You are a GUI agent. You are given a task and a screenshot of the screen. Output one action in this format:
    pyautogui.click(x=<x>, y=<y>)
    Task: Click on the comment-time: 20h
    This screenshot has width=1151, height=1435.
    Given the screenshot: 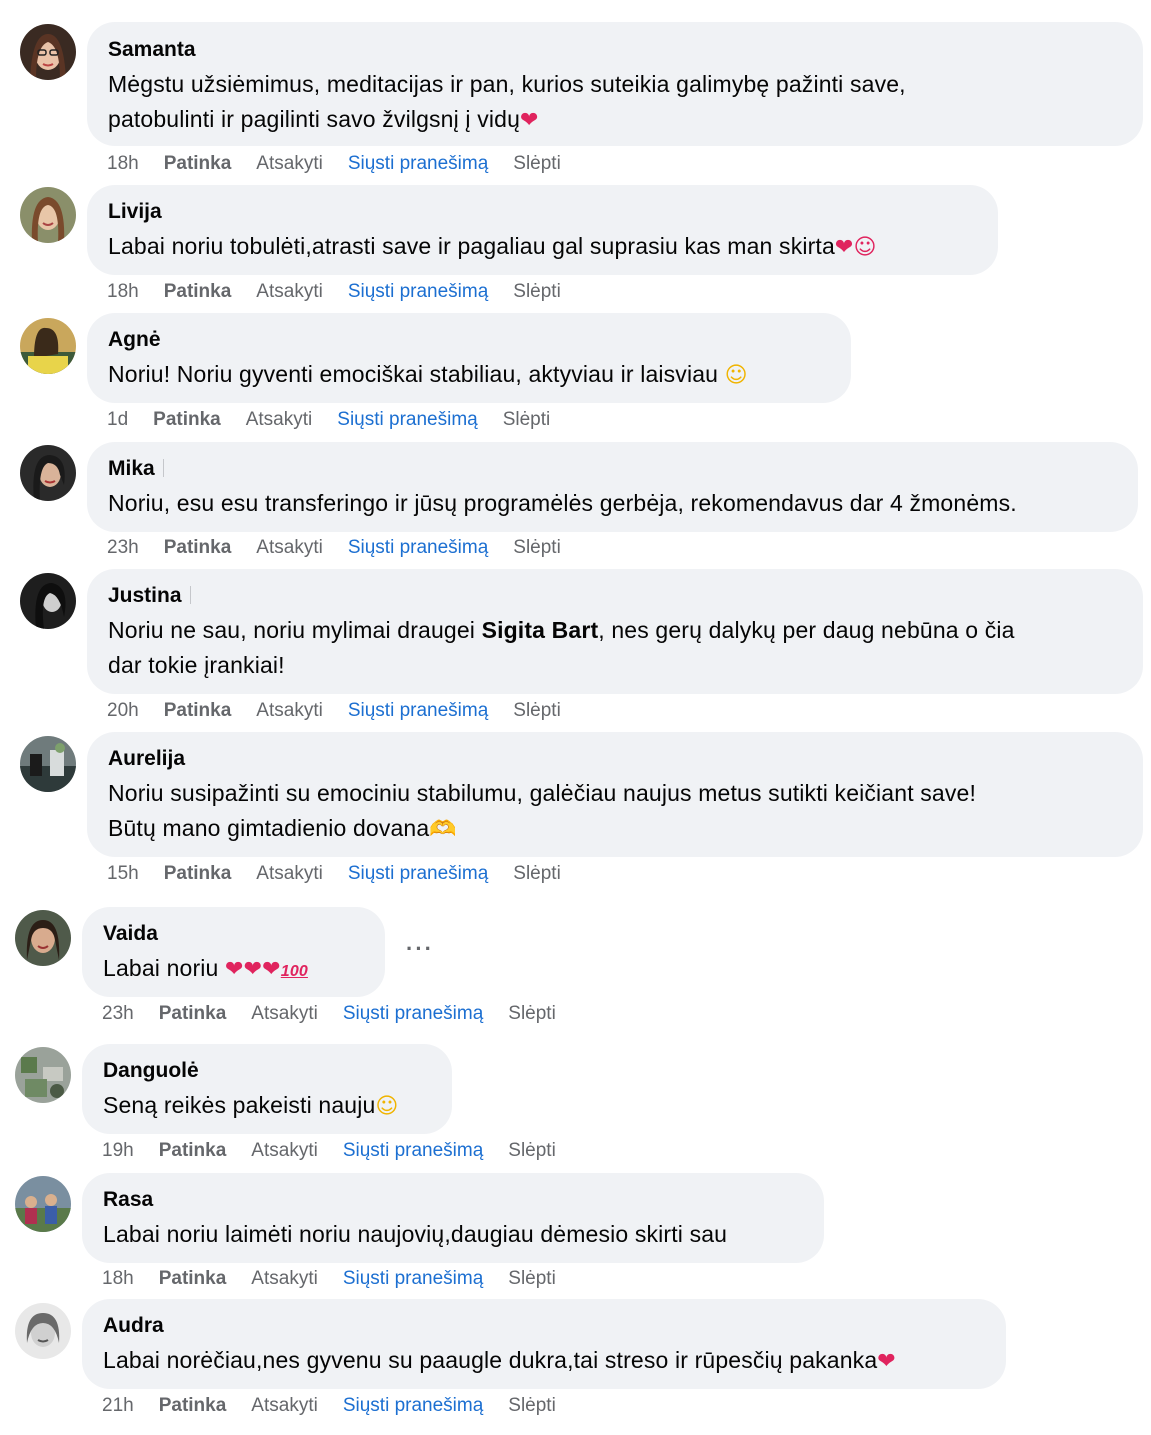 What is the action you would take?
    pyautogui.click(x=123, y=711)
    